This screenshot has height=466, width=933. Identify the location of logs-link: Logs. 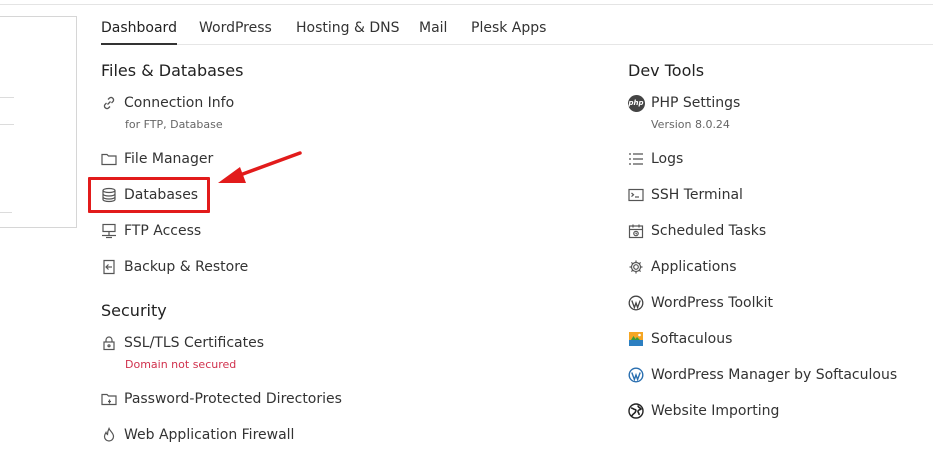
(655, 159).